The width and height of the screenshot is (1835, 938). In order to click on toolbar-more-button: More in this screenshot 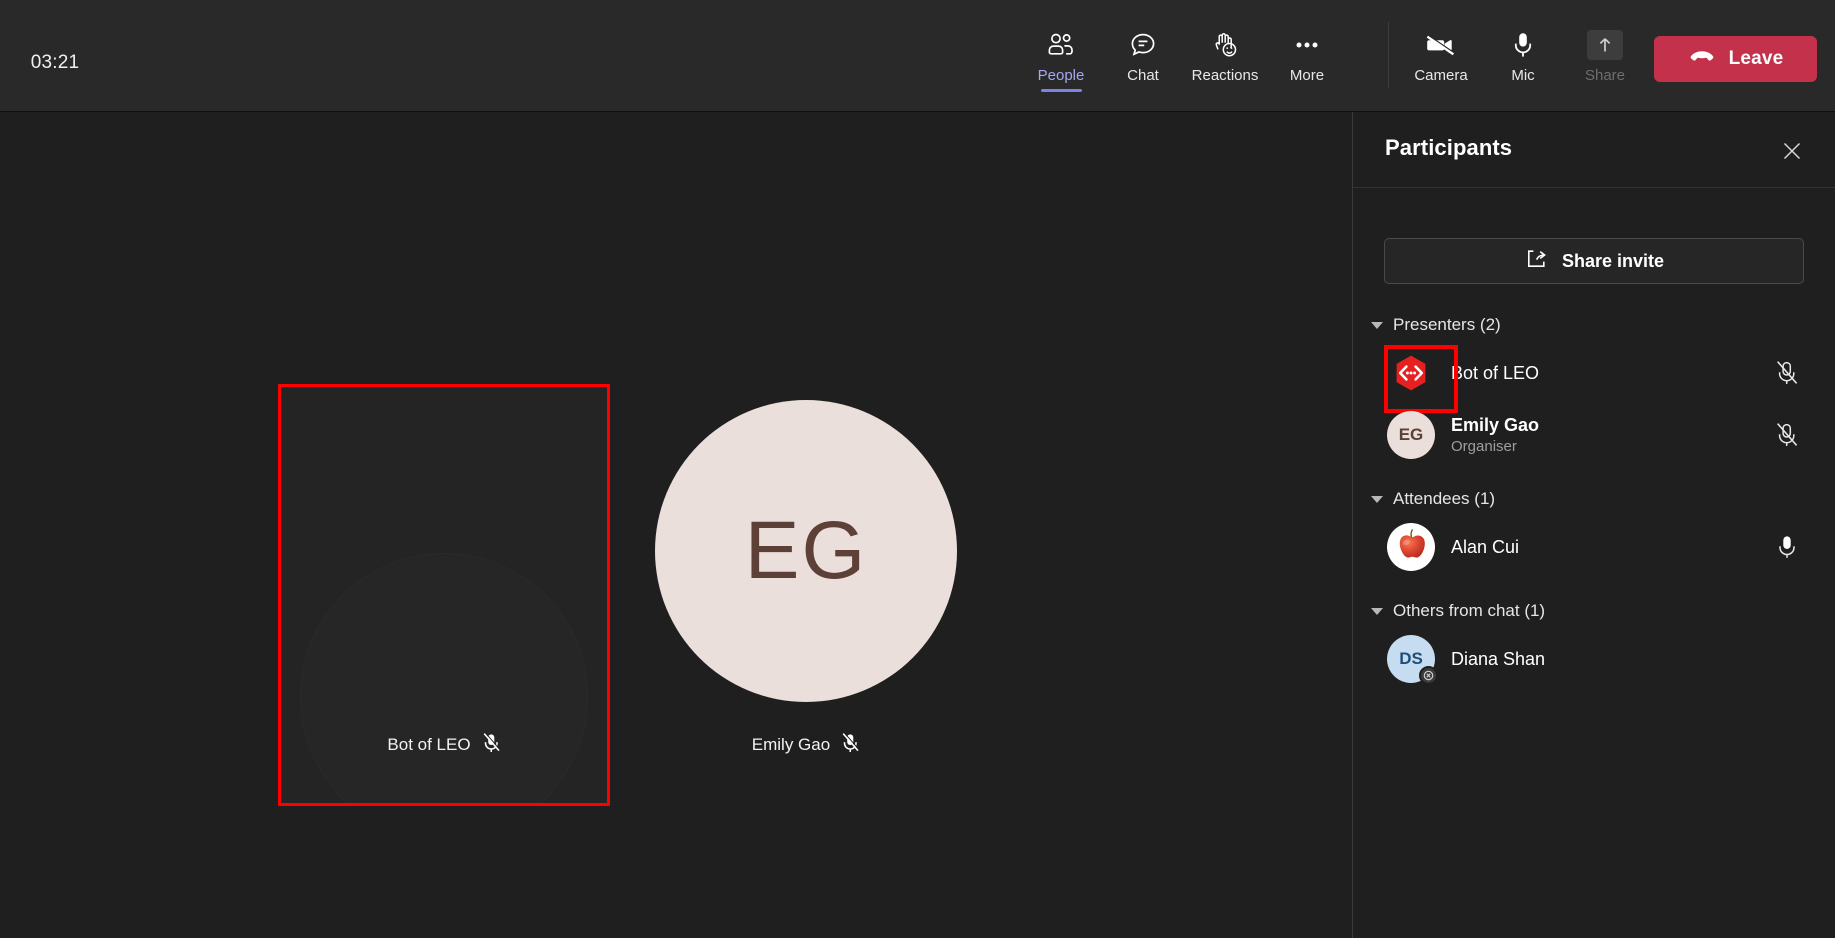, I will do `click(1307, 49)`.